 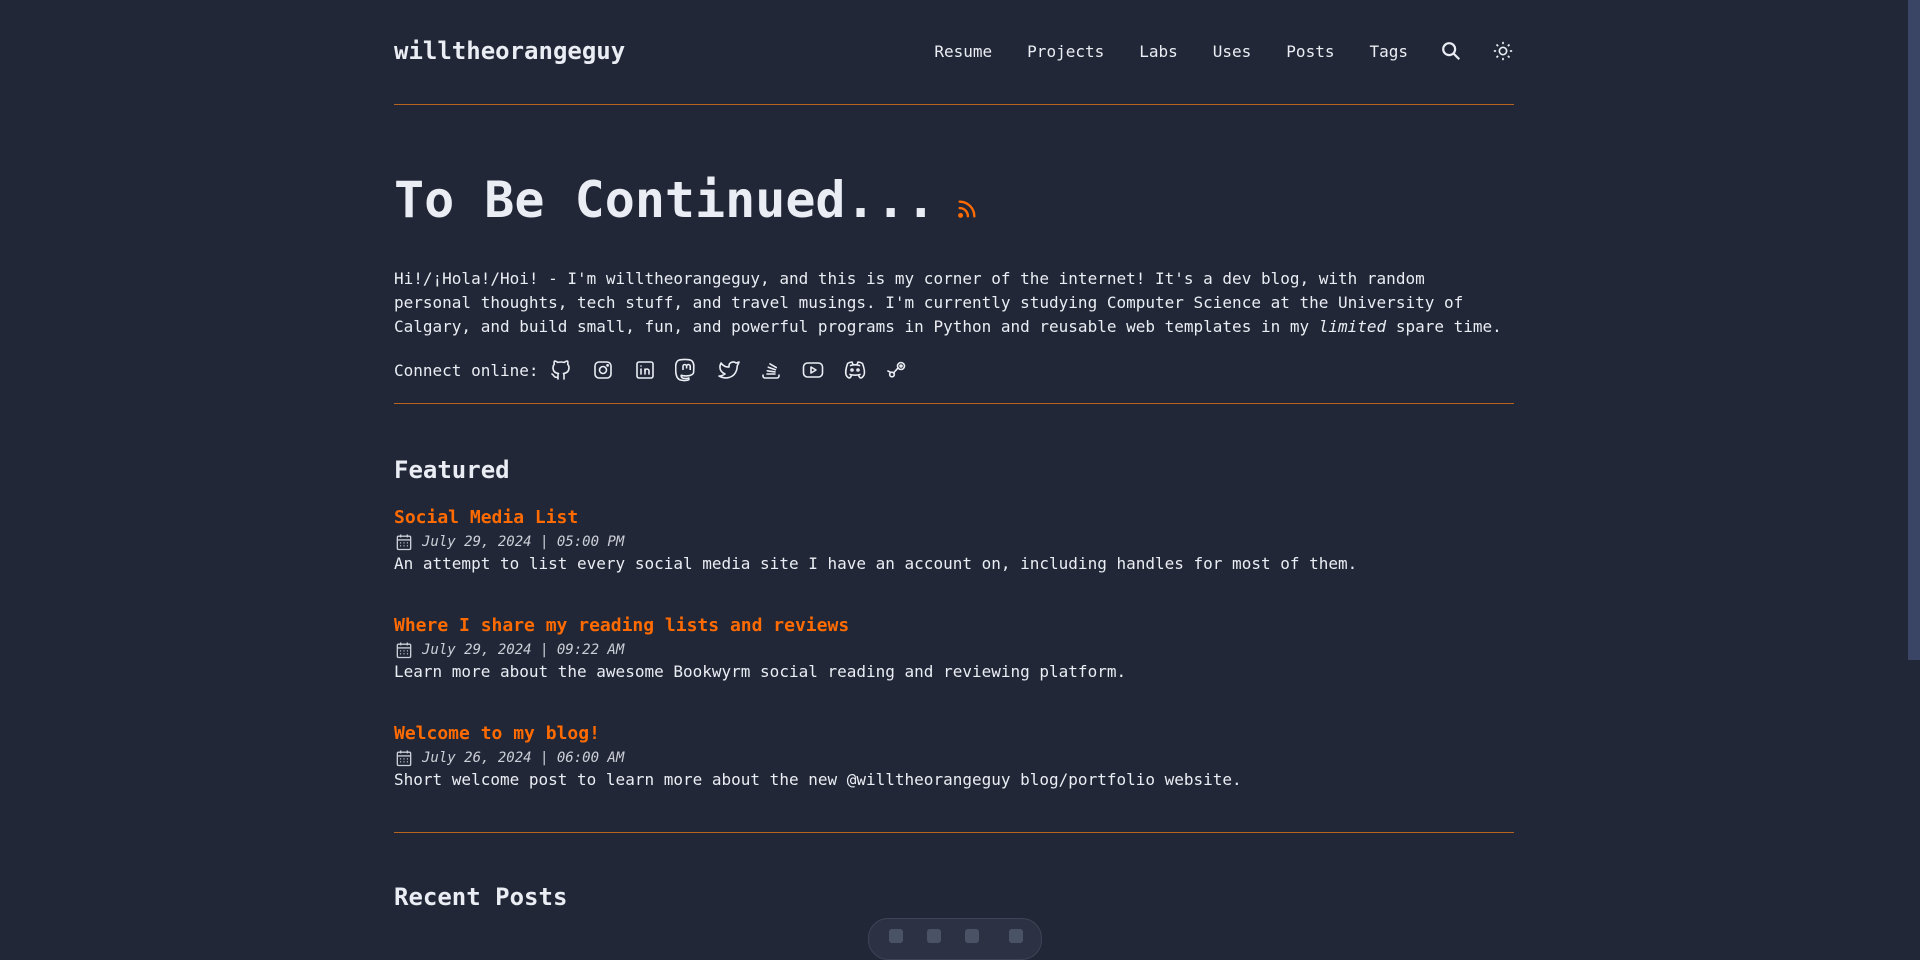 What do you see at coordinates (1158, 51) in the screenshot?
I see `nav-labs: Labs` at bounding box center [1158, 51].